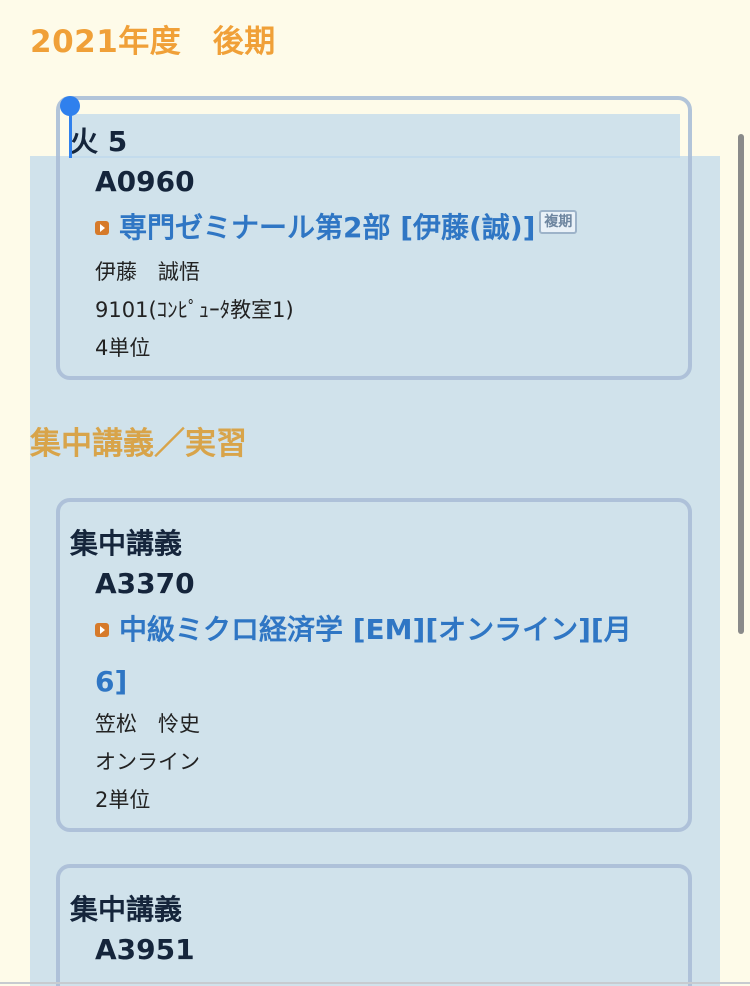 This screenshot has width=750, height=986. What do you see at coordinates (145, 181) in the screenshot?
I see `course-code: A0960` at bounding box center [145, 181].